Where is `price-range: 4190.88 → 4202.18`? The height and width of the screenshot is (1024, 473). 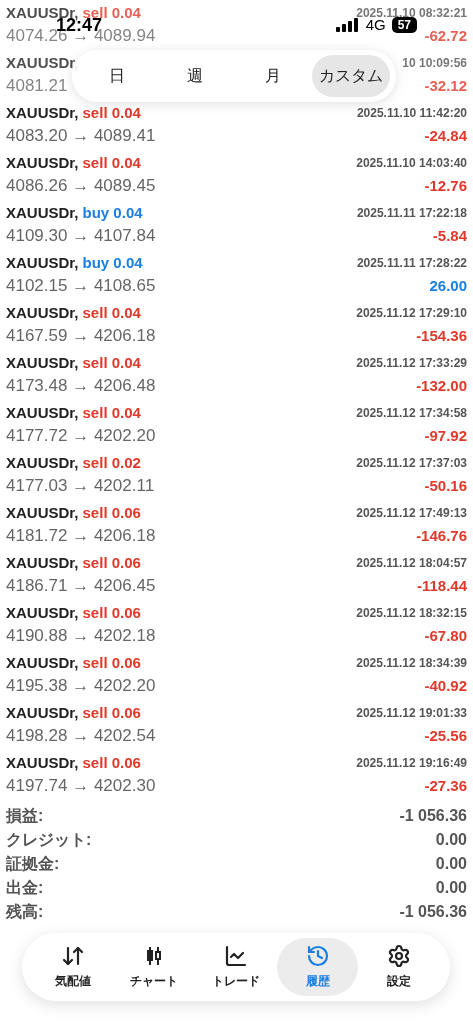 price-range: 4190.88 → 4202.18 is located at coordinates (81, 636).